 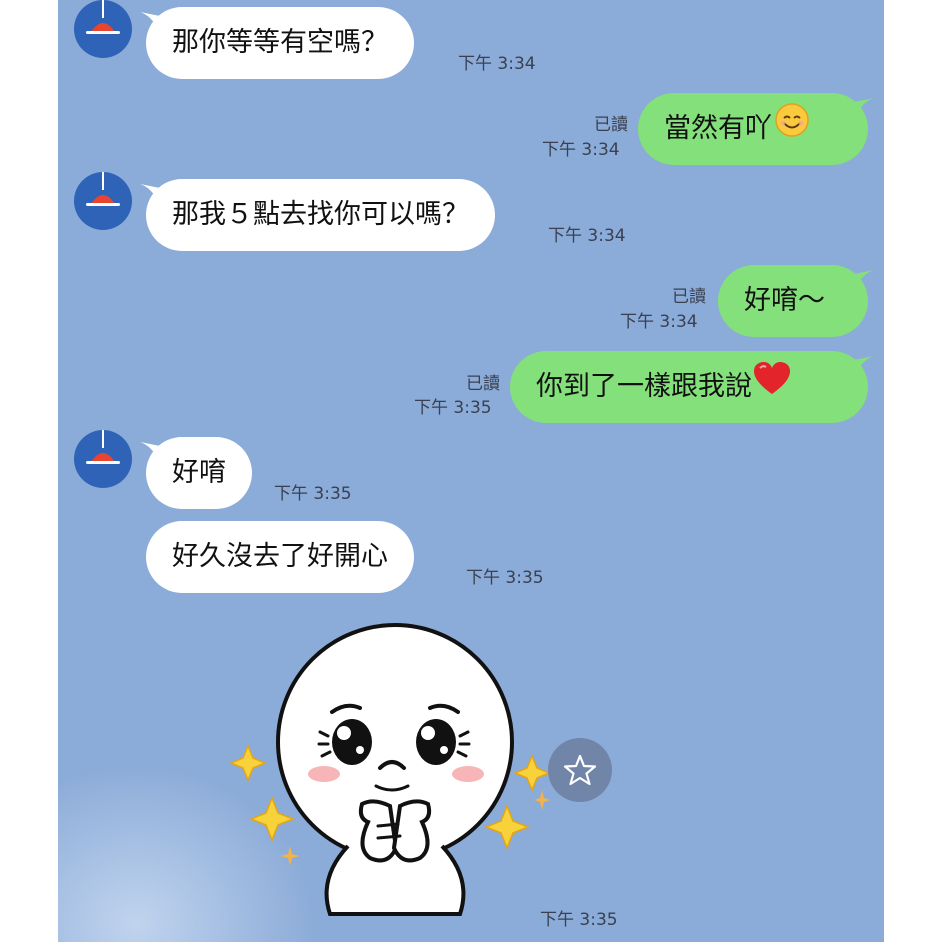 I want to click on message-bubble: 好唷, so click(x=199, y=473).